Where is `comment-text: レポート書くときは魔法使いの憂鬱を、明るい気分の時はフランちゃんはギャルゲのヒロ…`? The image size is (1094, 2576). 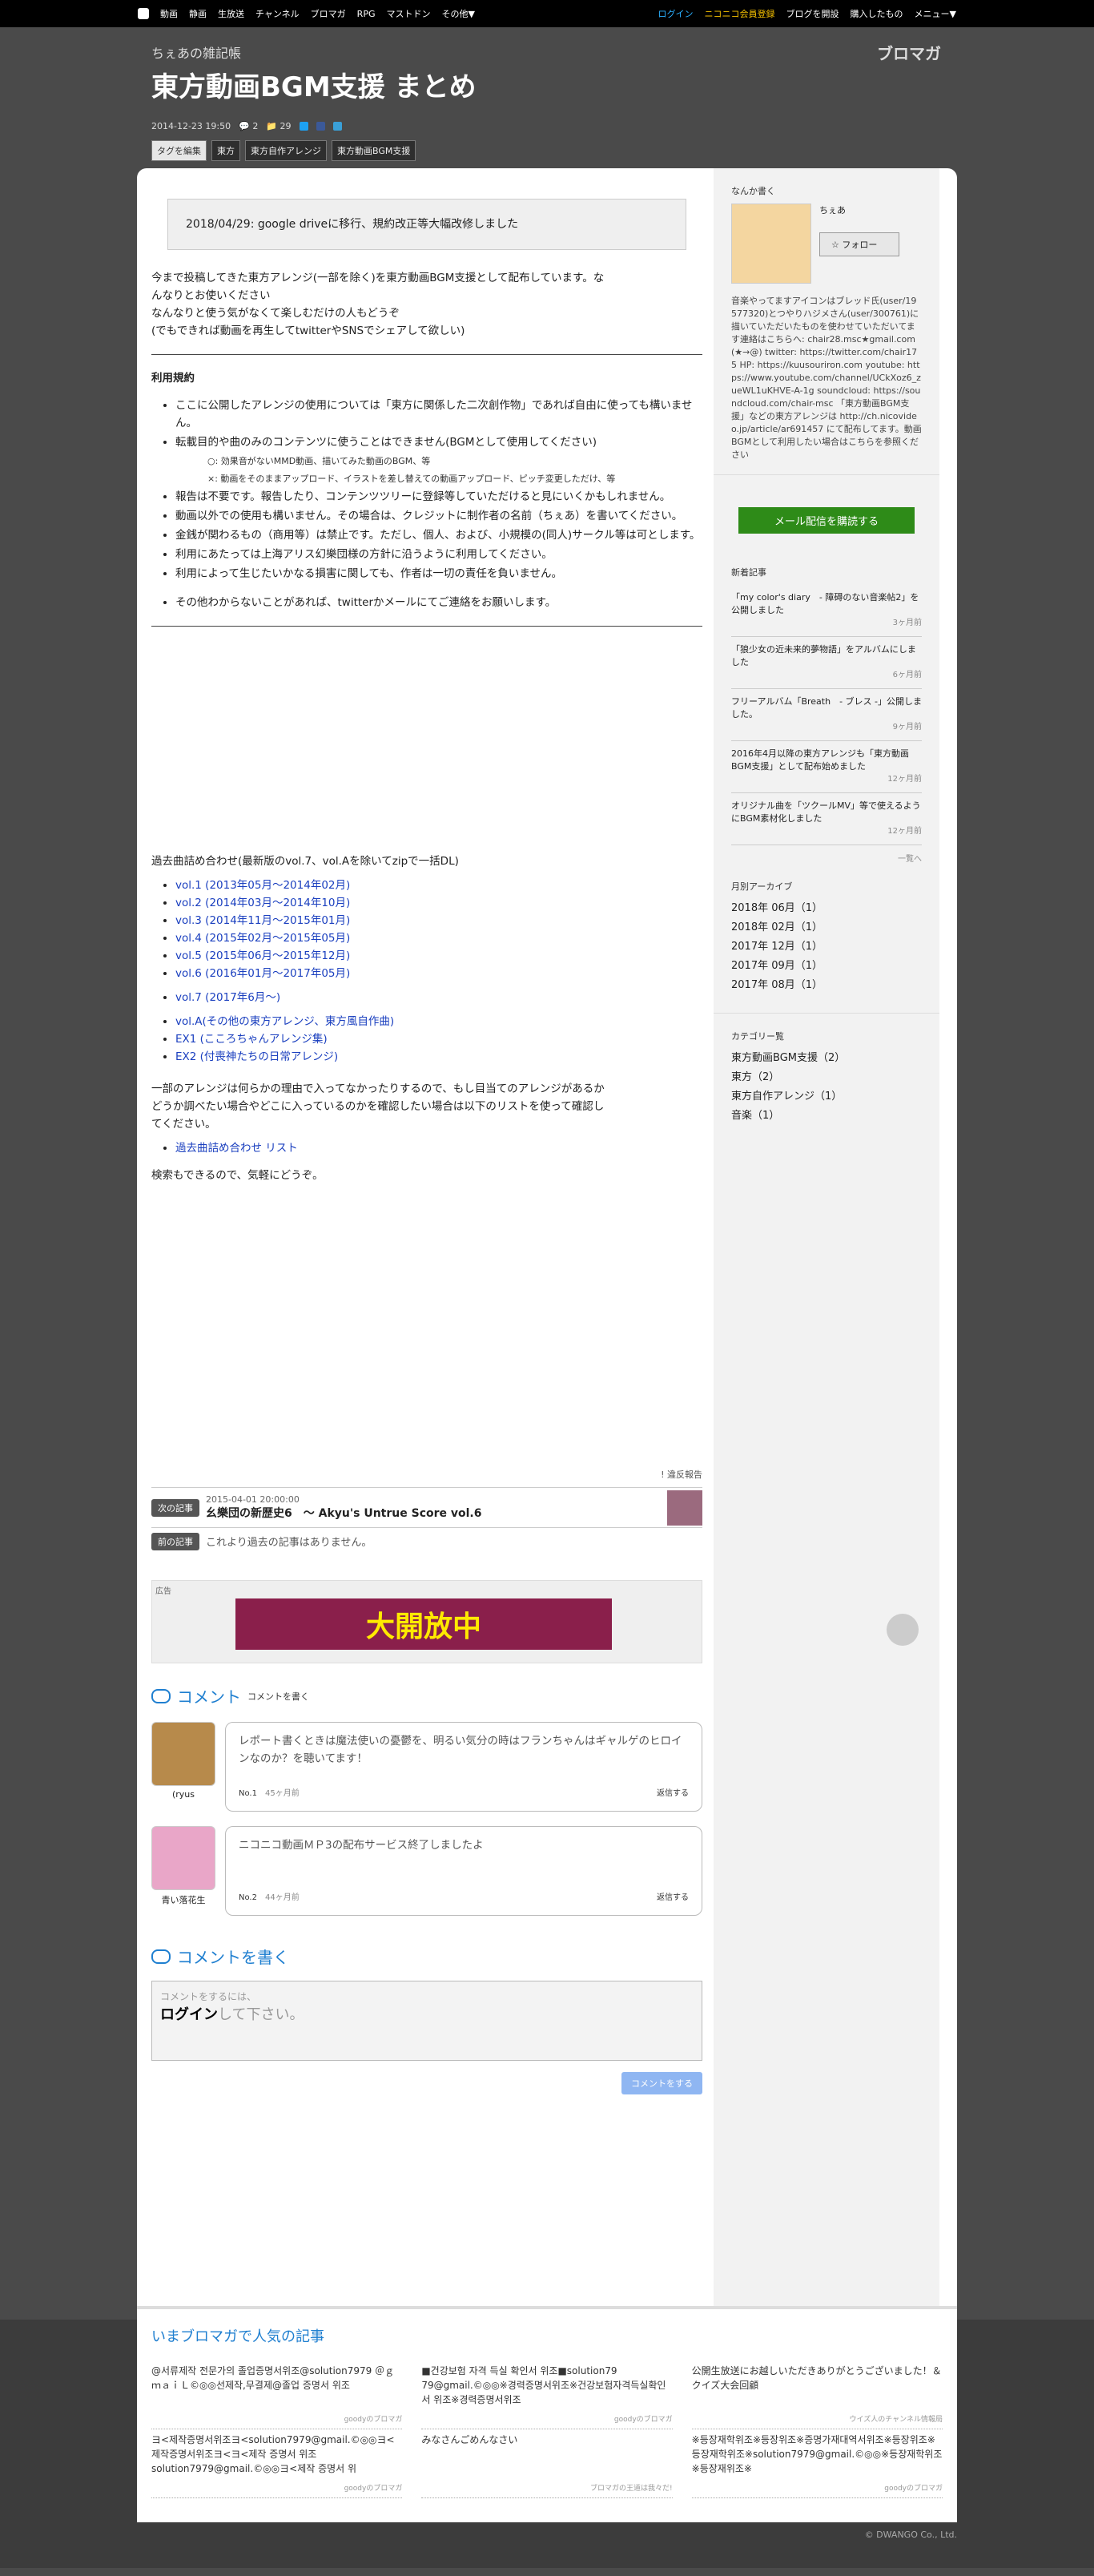
comment-text: レポート書くときは魔法使いの憂鬱を、明るい気分の時はフランちゃんはギャルゲのヒロ… is located at coordinates (460, 1750).